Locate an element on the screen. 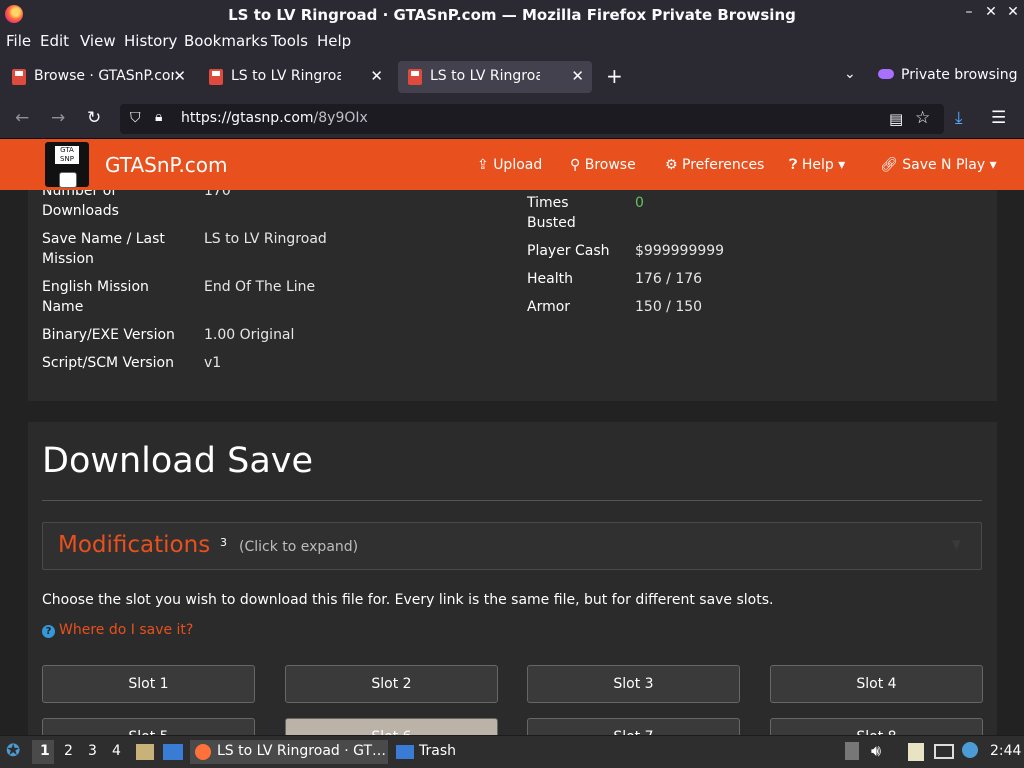 The image size is (1024, 768). modifications-expander: Modifications 3 (Click to expand) ▼ is located at coordinates (512, 546).